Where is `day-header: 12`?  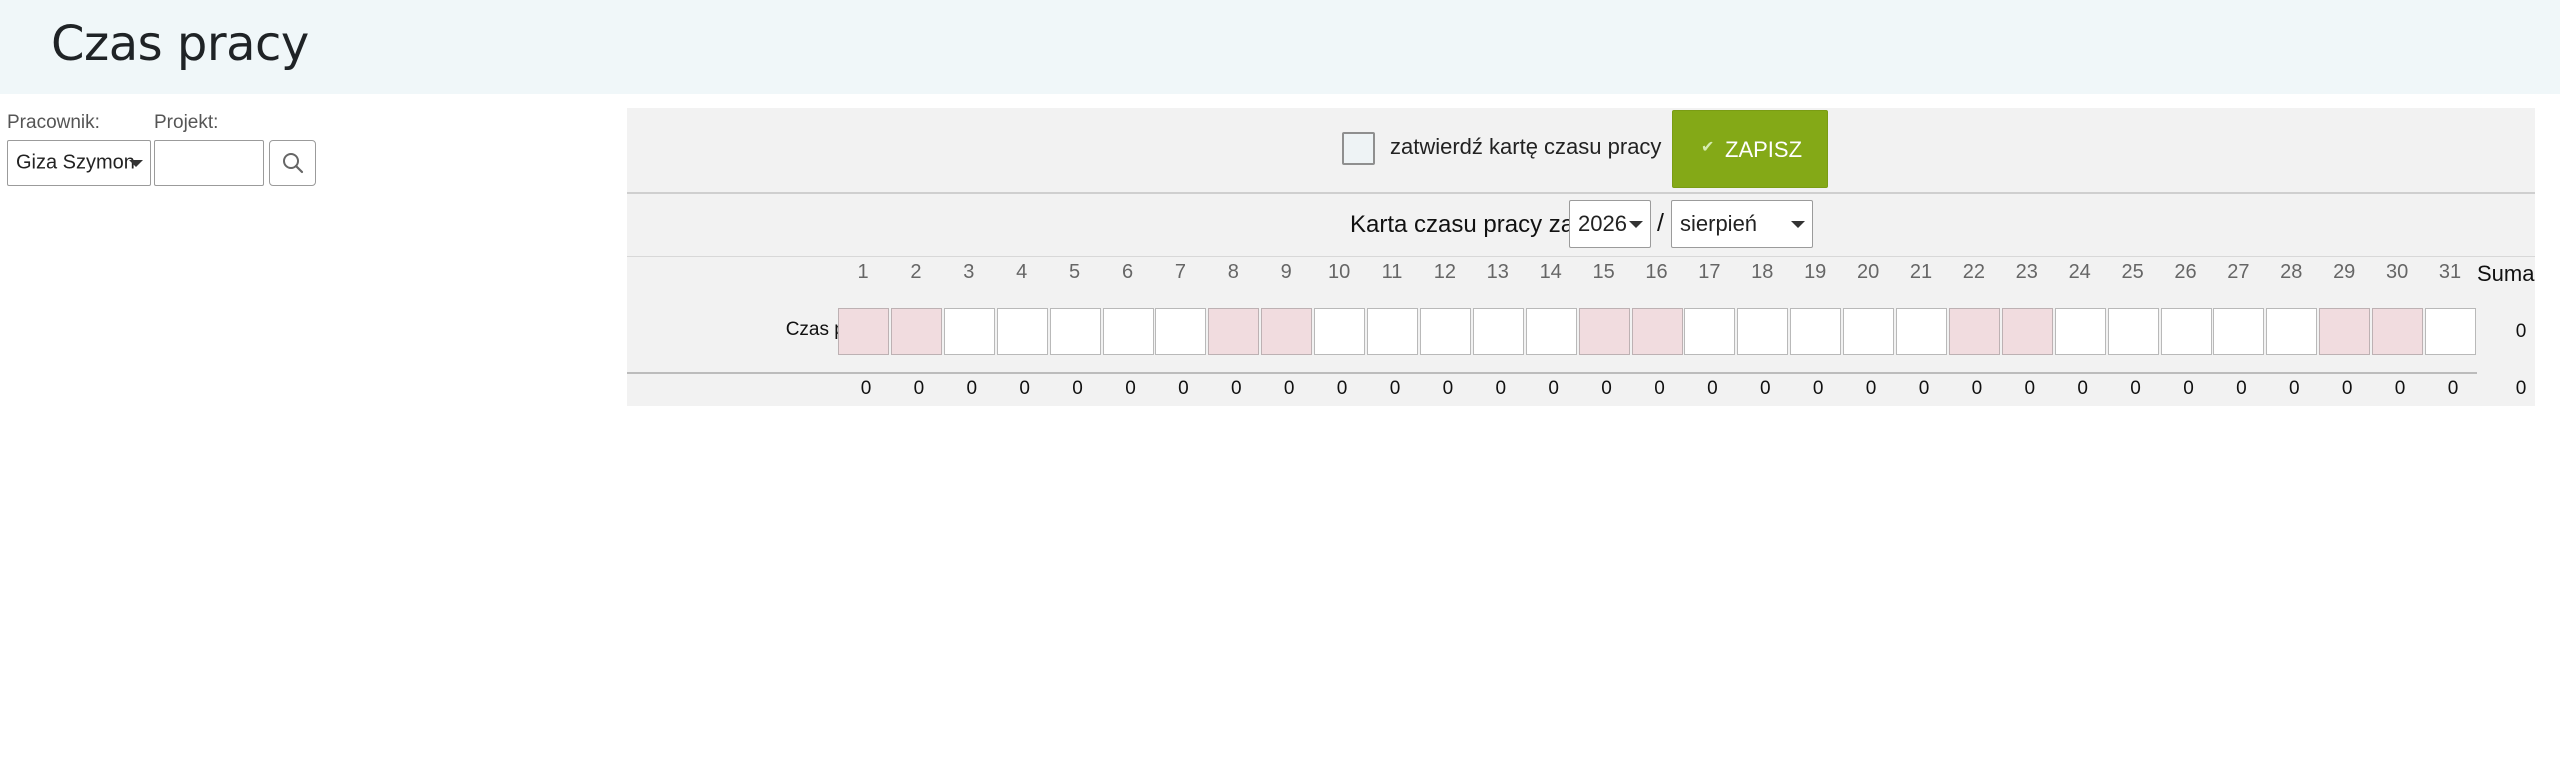 day-header: 12 is located at coordinates (1445, 272).